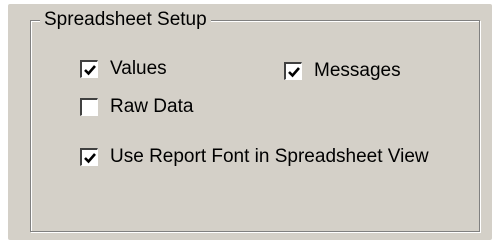 The width and height of the screenshot is (496, 244). I want to click on use-report-font-checkbox, so click(89, 157).